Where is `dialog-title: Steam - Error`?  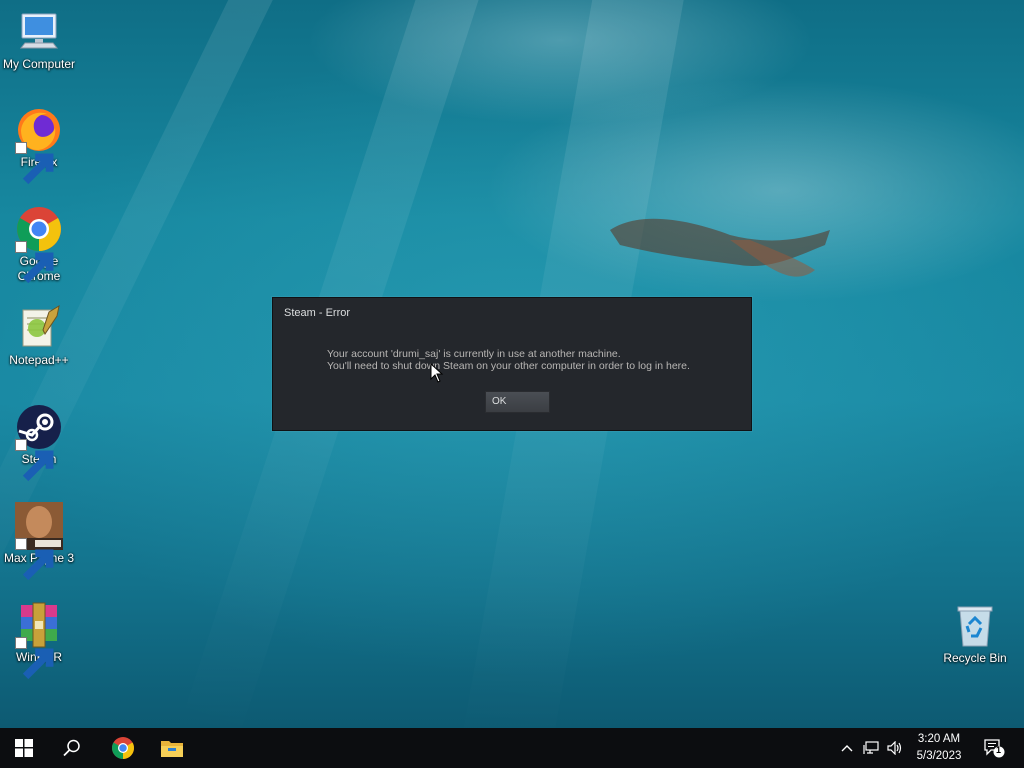 dialog-title: Steam - Error is located at coordinates (317, 313).